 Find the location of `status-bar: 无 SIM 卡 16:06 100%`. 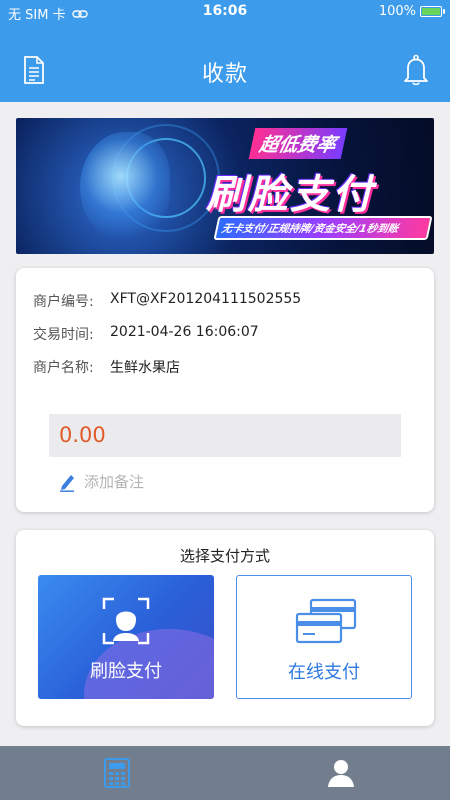

status-bar: 无 SIM 卡 16:06 100% is located at coordinates (225, 12).